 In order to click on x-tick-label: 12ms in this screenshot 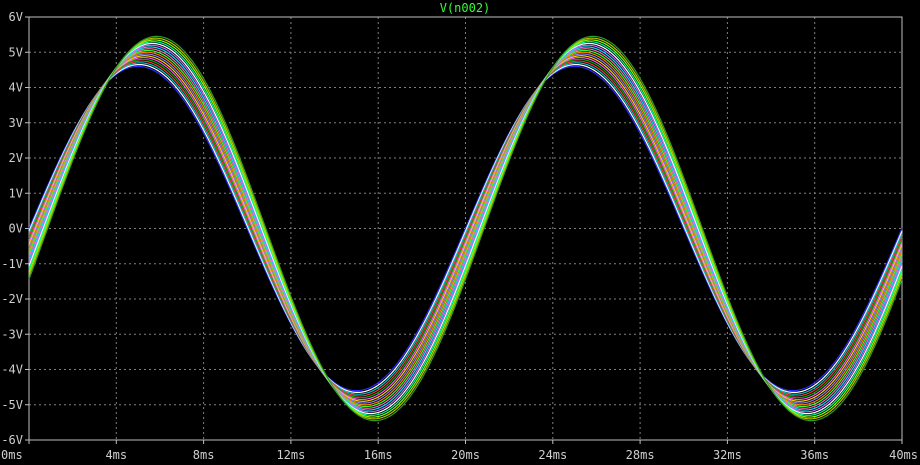, I will do `click(290, 455)`.